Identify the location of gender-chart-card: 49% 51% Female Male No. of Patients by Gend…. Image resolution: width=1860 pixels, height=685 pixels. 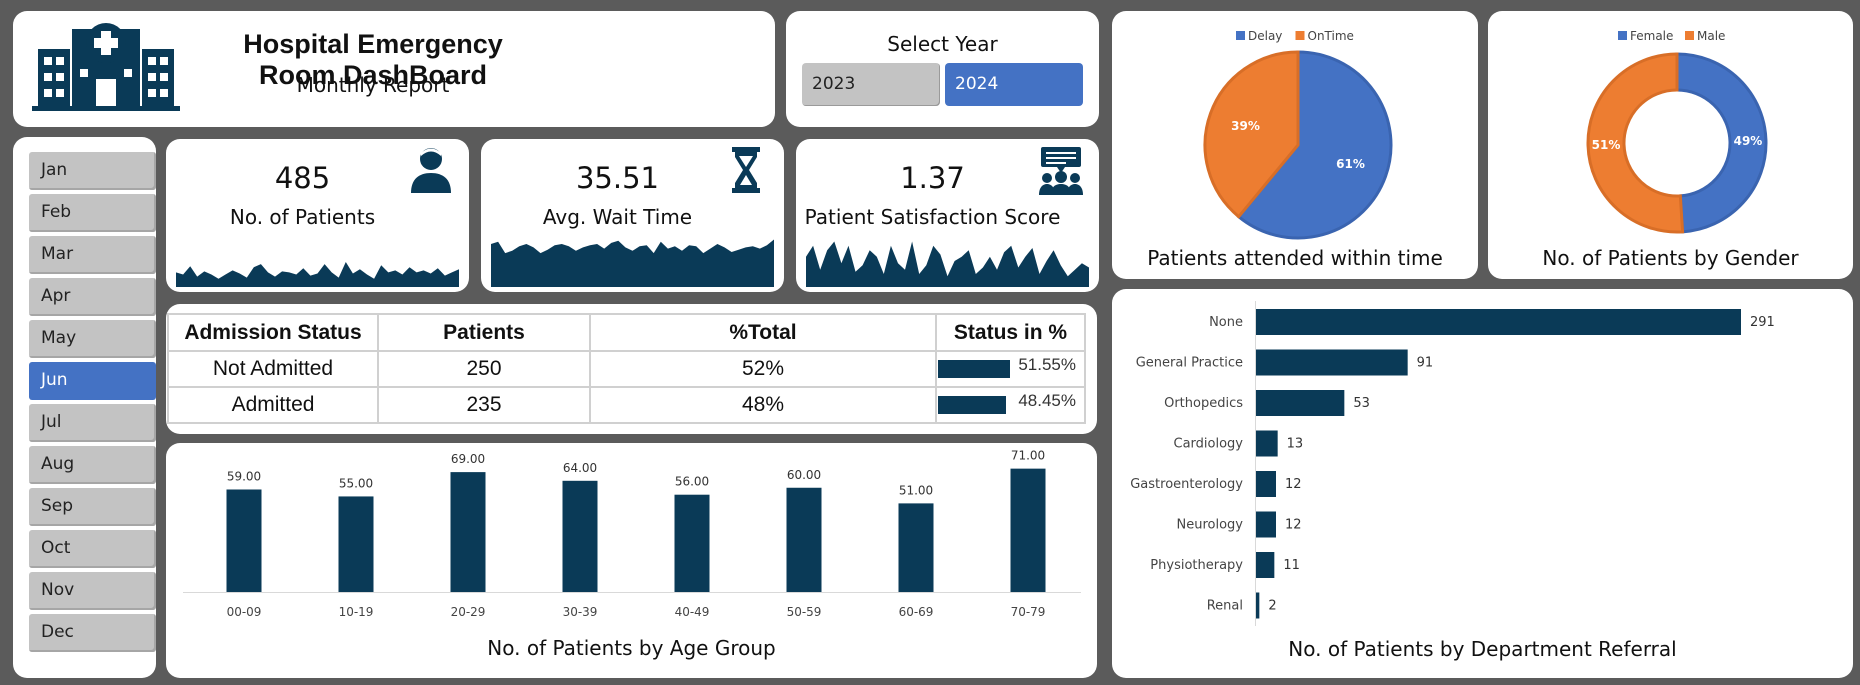
(1670, 145).